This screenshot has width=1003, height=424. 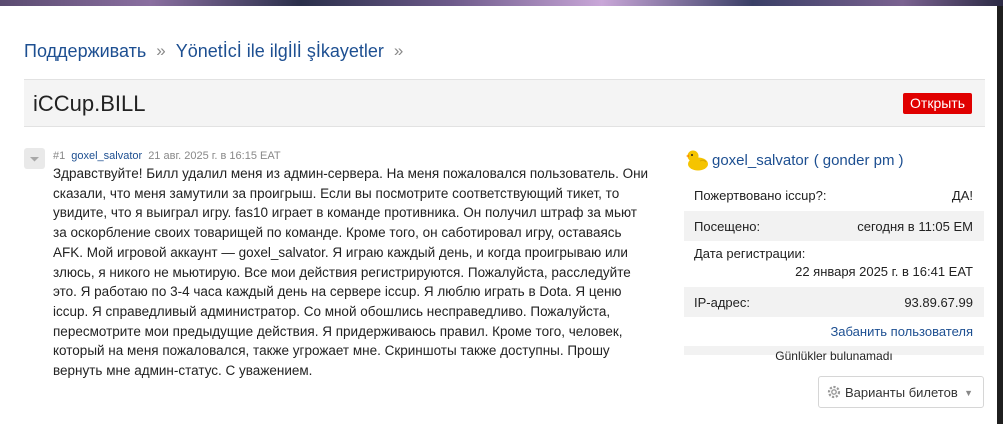 I want to click on profile-header: goxel_salvator ( gonder pm ), so click(x=834, y=160).